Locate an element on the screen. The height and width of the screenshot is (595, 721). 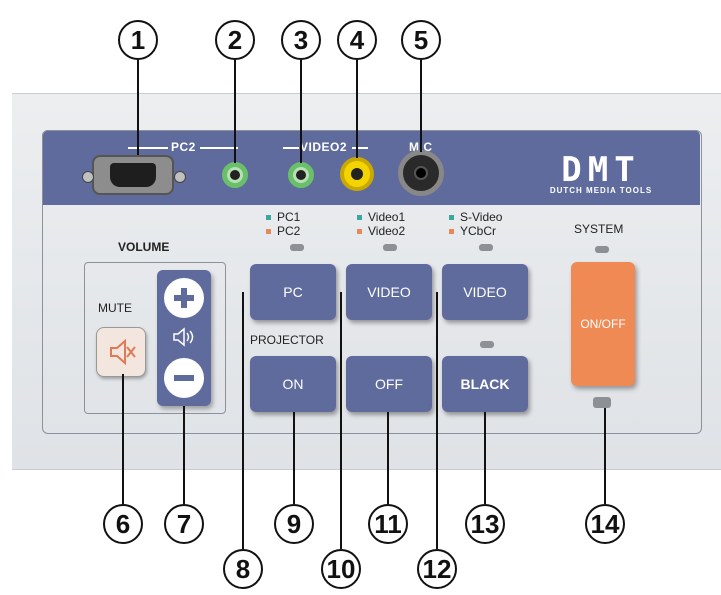
callout-6: 6 is located at coordinates (123, 524).